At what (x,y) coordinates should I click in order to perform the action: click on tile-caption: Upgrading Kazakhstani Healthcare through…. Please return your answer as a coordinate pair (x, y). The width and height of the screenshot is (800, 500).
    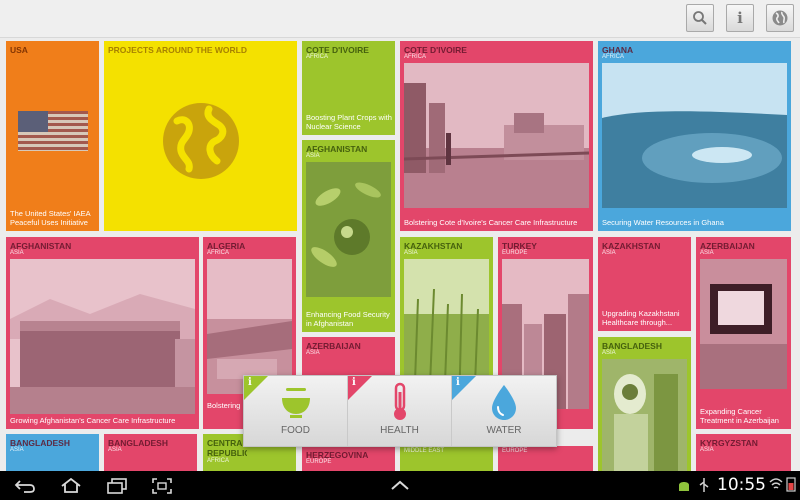
    Looking at the image, I should click on (641, 318).